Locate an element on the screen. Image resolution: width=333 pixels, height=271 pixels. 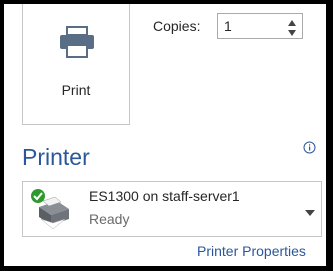
printer-properties-link: Printer Properties is located at coordinates (251, 251).